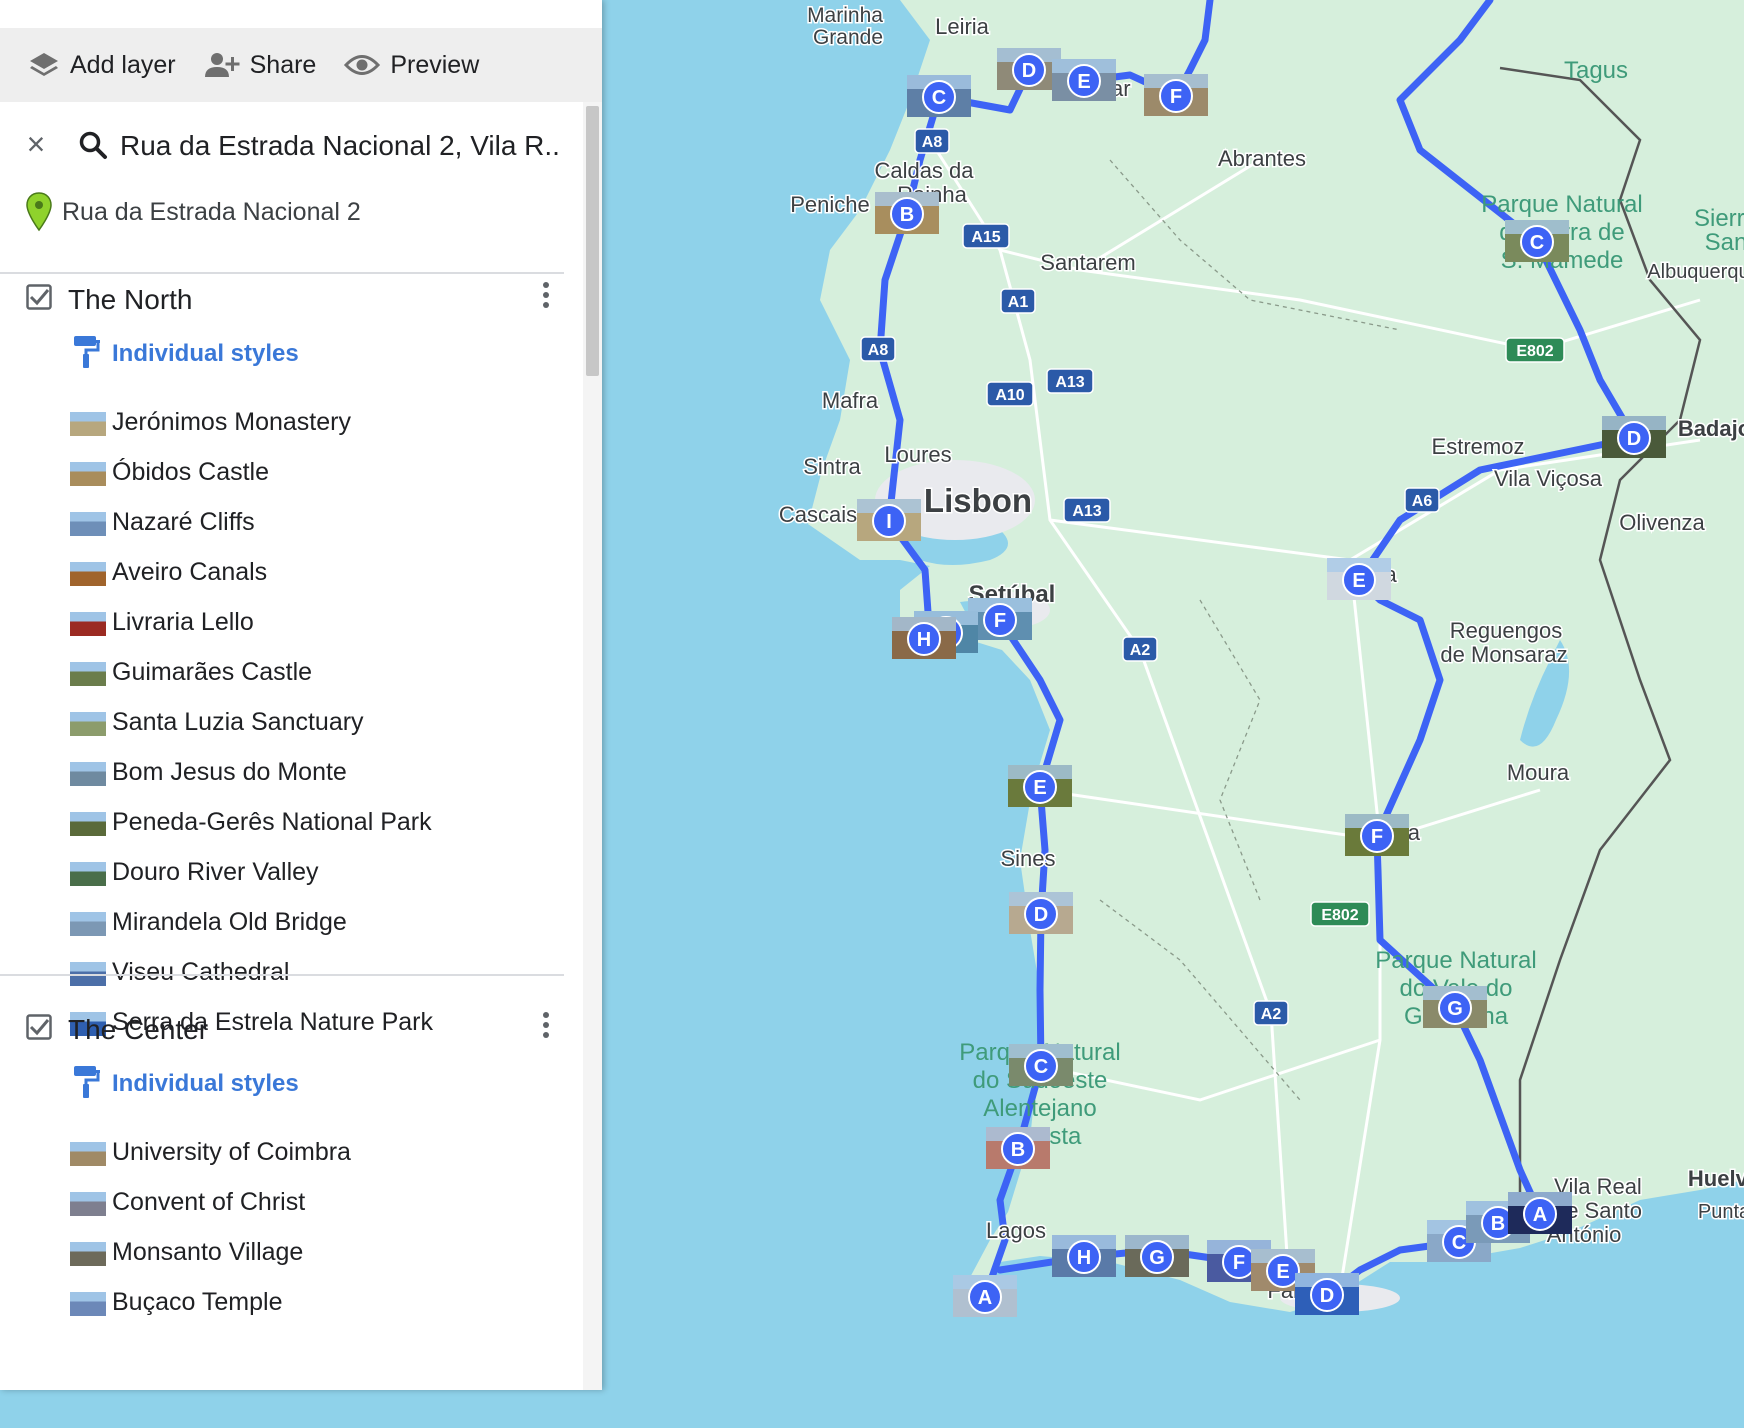 The image size is (1744, 1428). Describe the element at coordinates (102, 65) in the screenshot. I see `add-layer-button: Add layer` at that location.